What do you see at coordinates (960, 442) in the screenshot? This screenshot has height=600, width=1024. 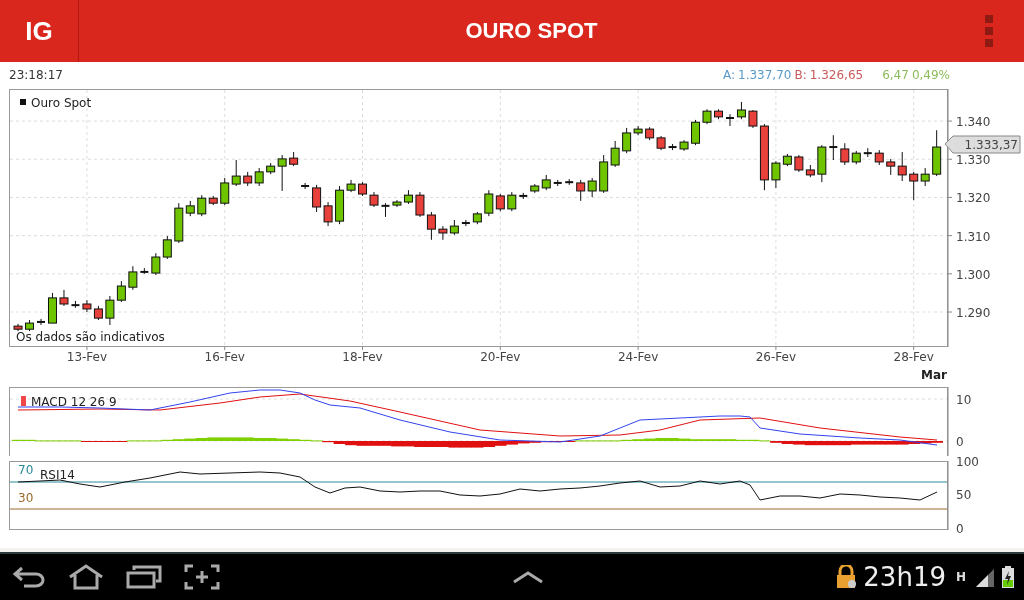 I see `macd-axis-label: 0` at bounding box center [960, 442].